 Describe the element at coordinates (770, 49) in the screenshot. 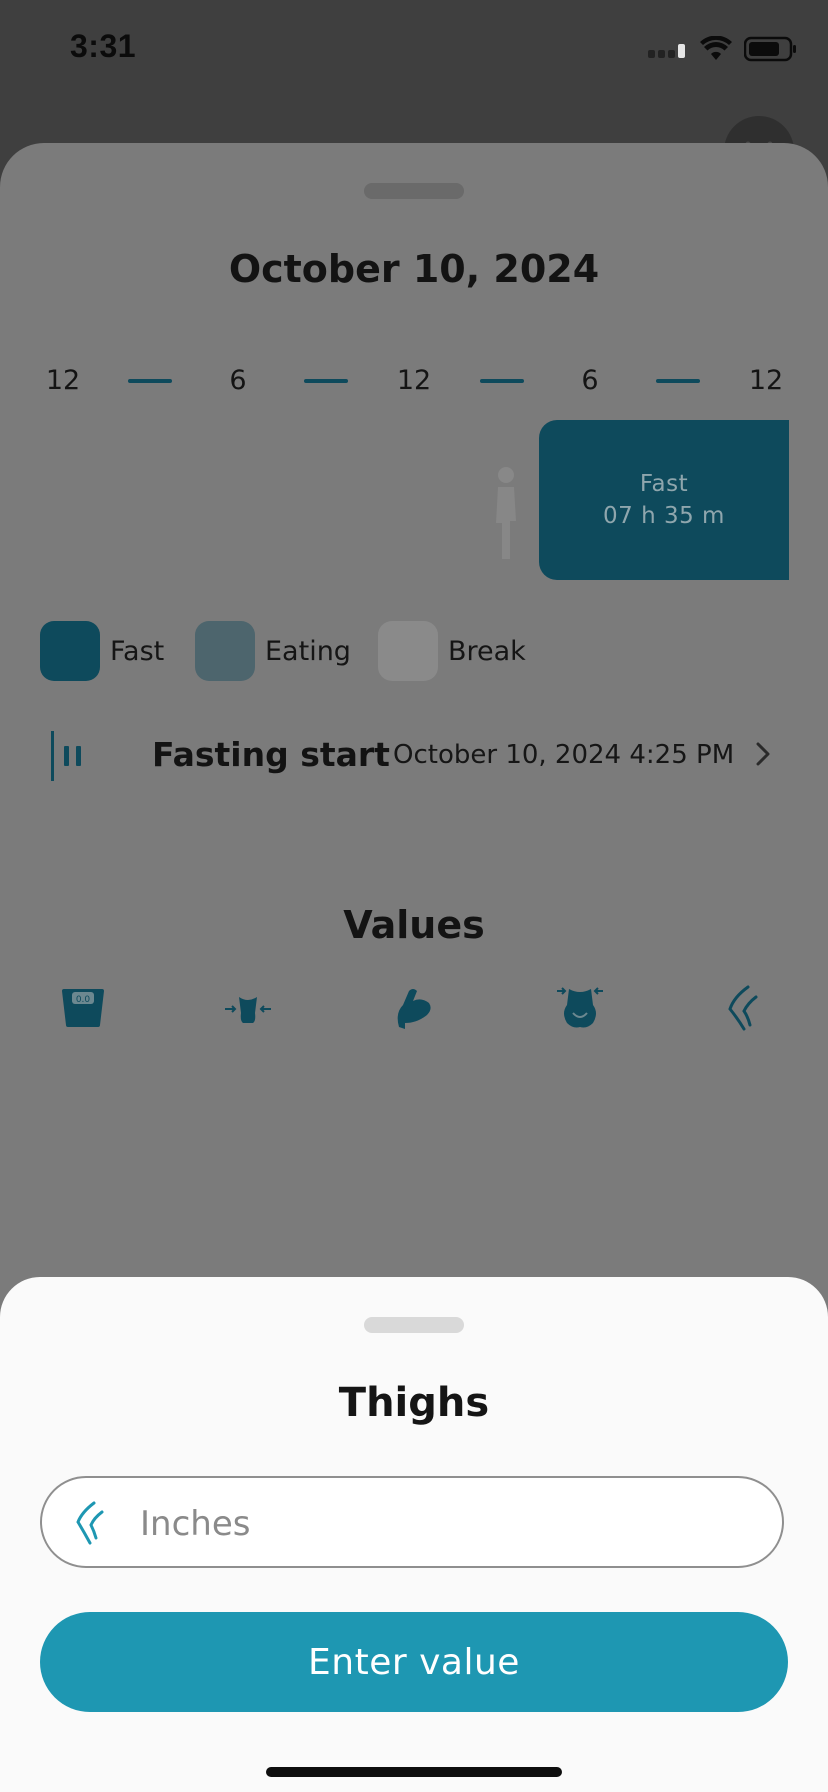

I see `battery-icon` at that location.